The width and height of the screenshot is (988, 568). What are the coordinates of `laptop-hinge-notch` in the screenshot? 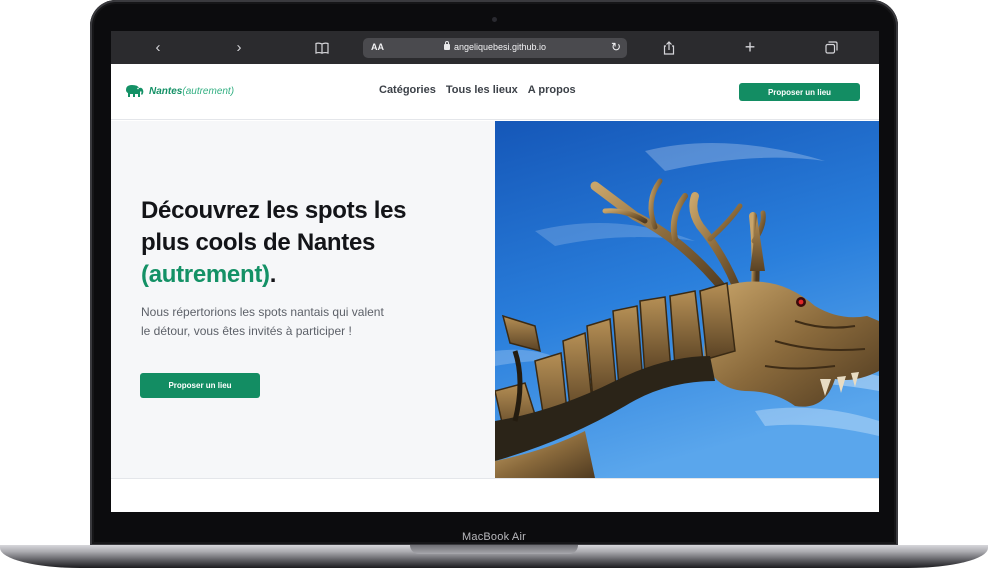 It's located at (494, 549).